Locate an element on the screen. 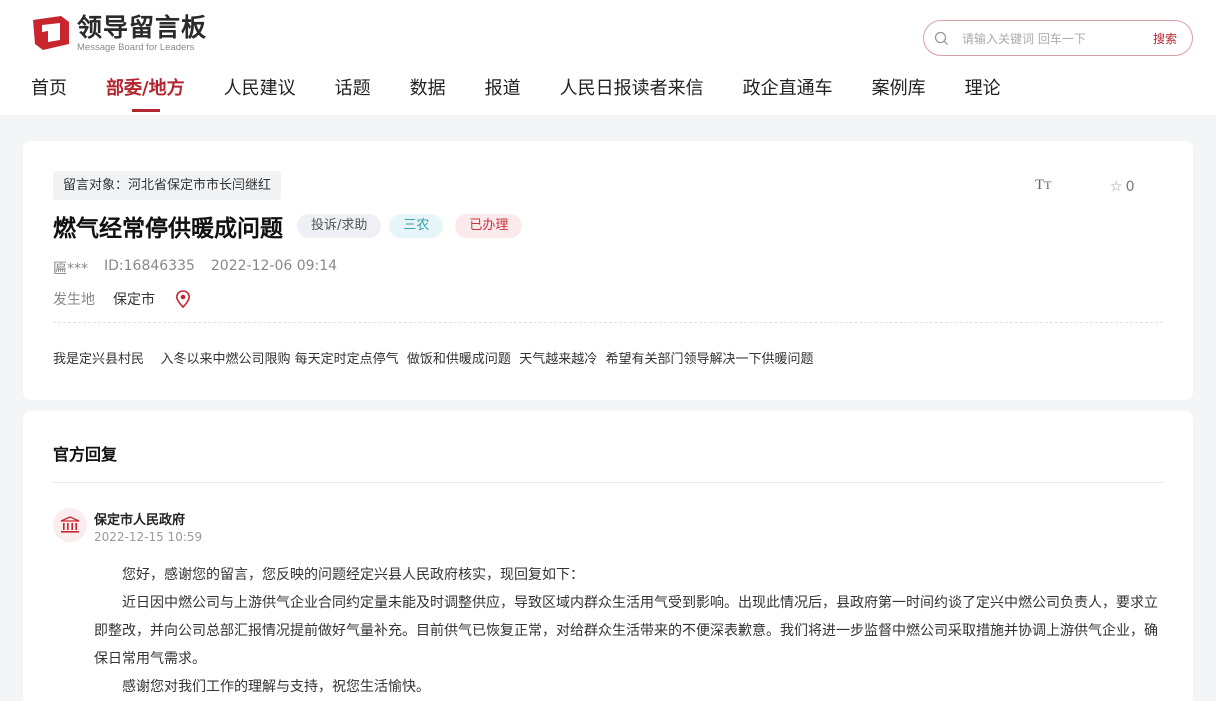 This screenshot has width=1216, height=701. nav-item: 话题 is located at coordinates (353, 95).